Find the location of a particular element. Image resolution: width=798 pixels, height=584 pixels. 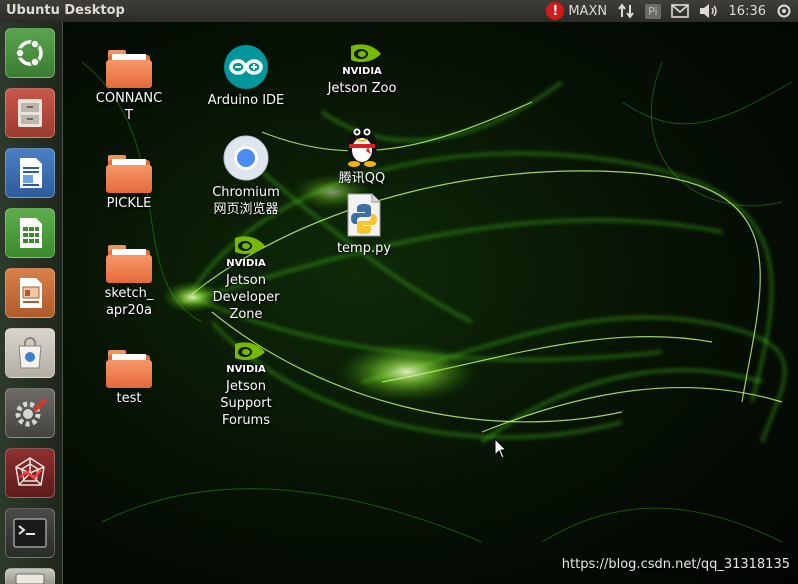

terminal-icon is located at coordinates (30, 533).